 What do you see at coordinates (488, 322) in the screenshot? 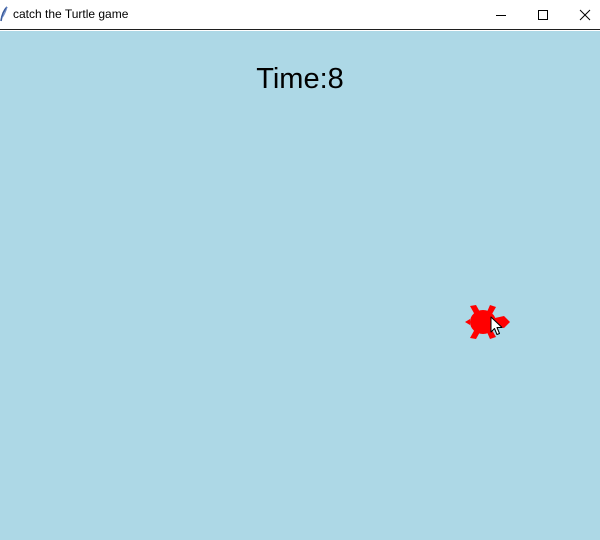
I see `turtle-icon` at bounding box center [488, 322].